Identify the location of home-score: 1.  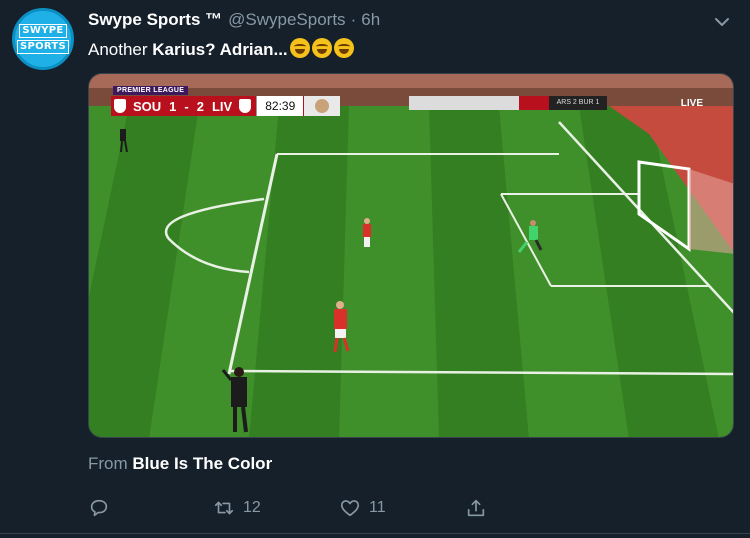
(173, 106).